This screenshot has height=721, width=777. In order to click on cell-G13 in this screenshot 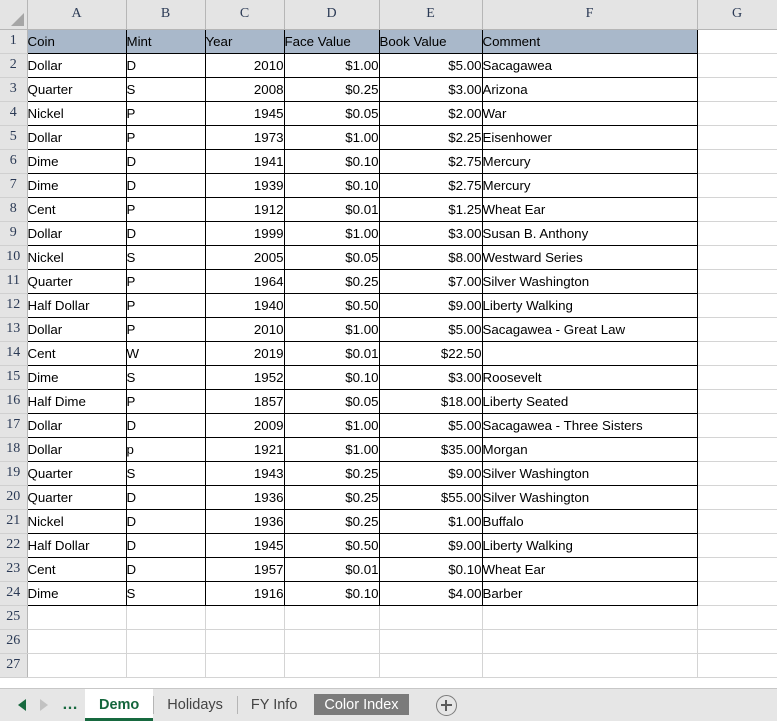, I will do `click(737, 329)`.